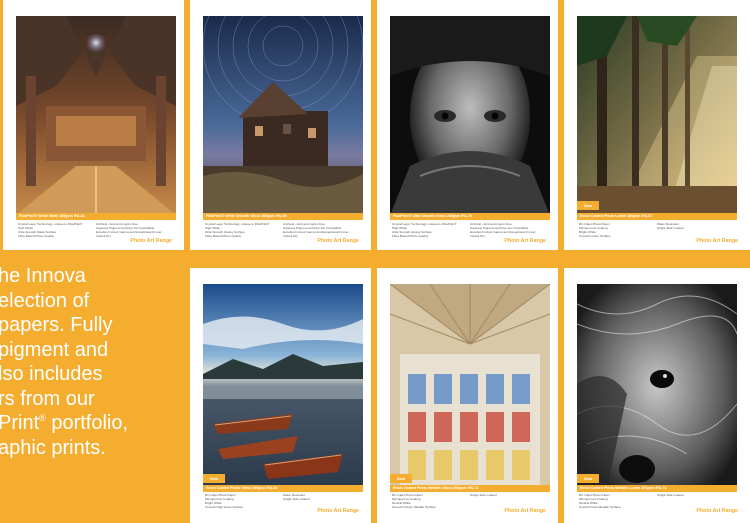  I want to click on registered-mark: ®, so click(42, 418).